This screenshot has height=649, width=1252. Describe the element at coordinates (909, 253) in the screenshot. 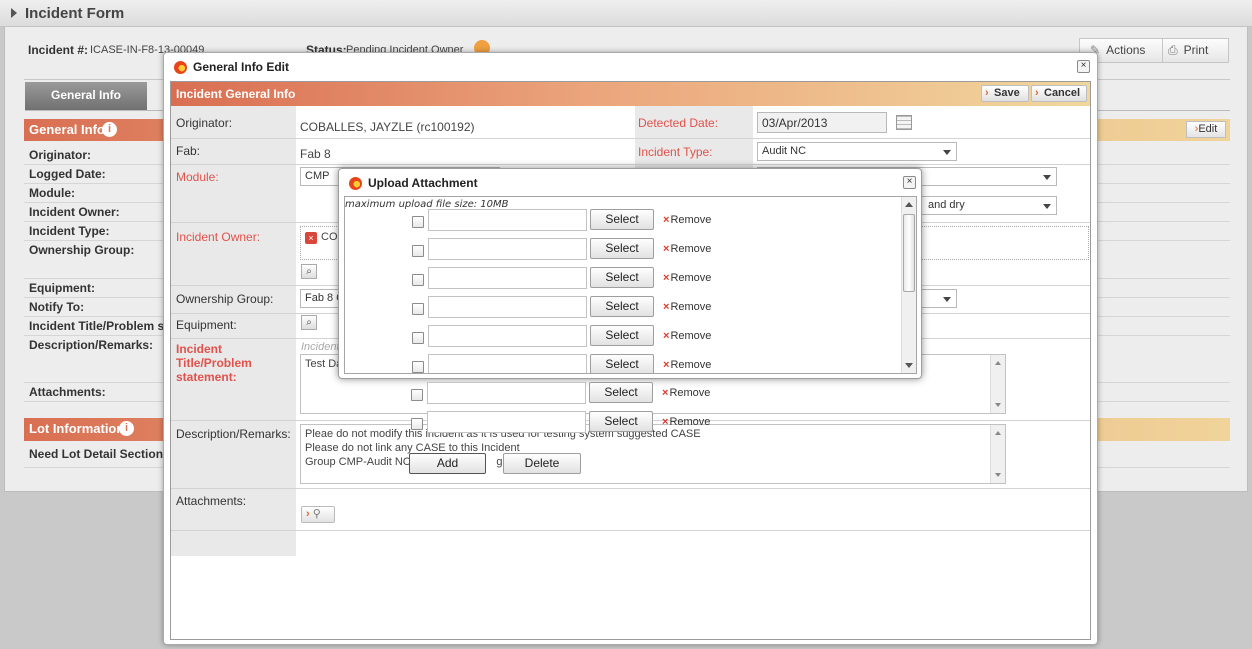

I see `scroll-thumb` at that location.